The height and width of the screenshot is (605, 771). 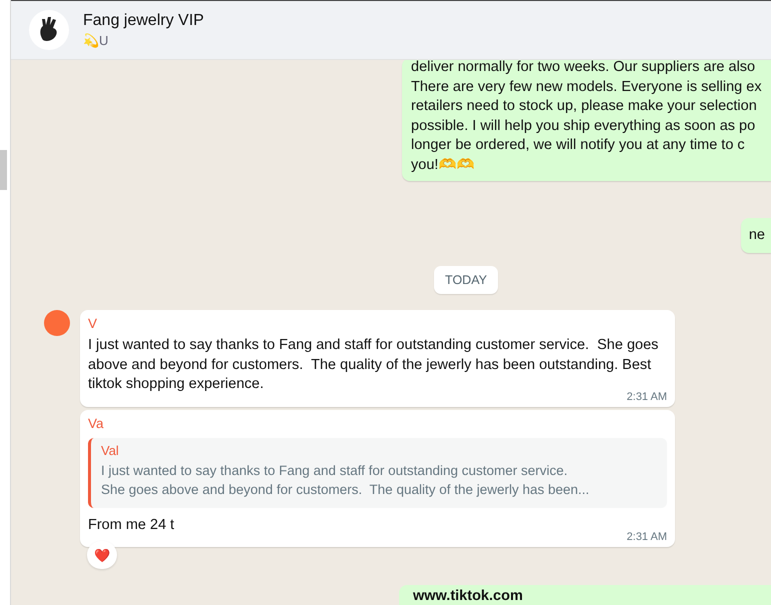 I want to click on message-text: From me 24 t, so click(x=132, y=525).